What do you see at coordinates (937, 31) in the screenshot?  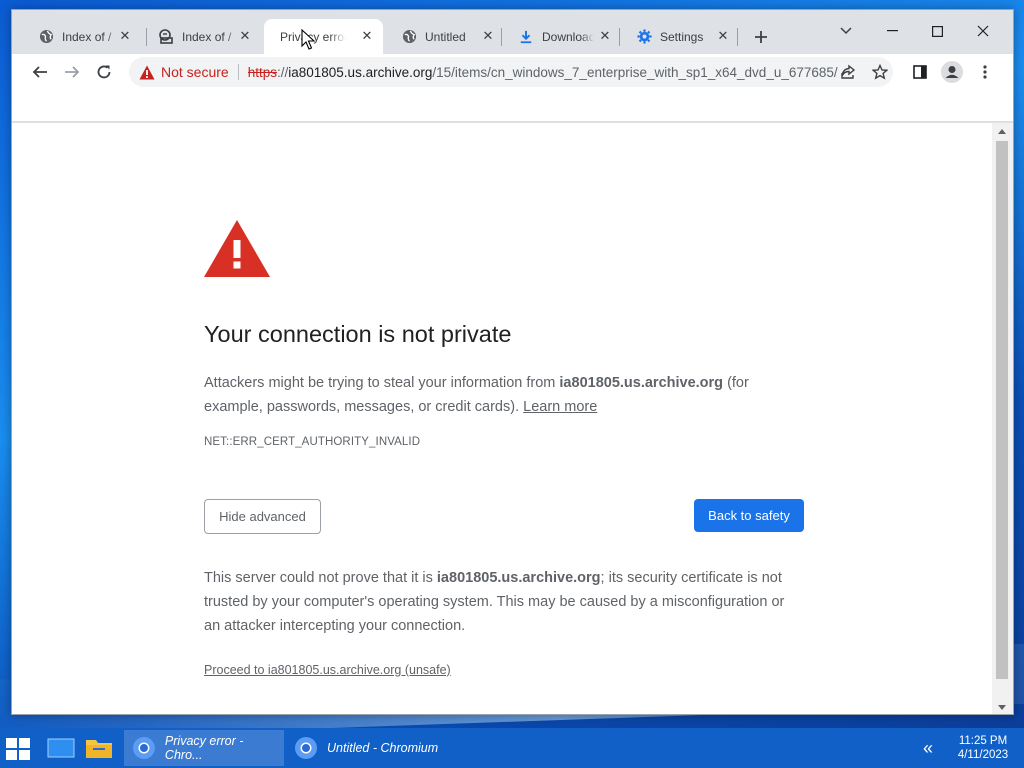 I see `maximize-button` at bounding box center [937, 31].